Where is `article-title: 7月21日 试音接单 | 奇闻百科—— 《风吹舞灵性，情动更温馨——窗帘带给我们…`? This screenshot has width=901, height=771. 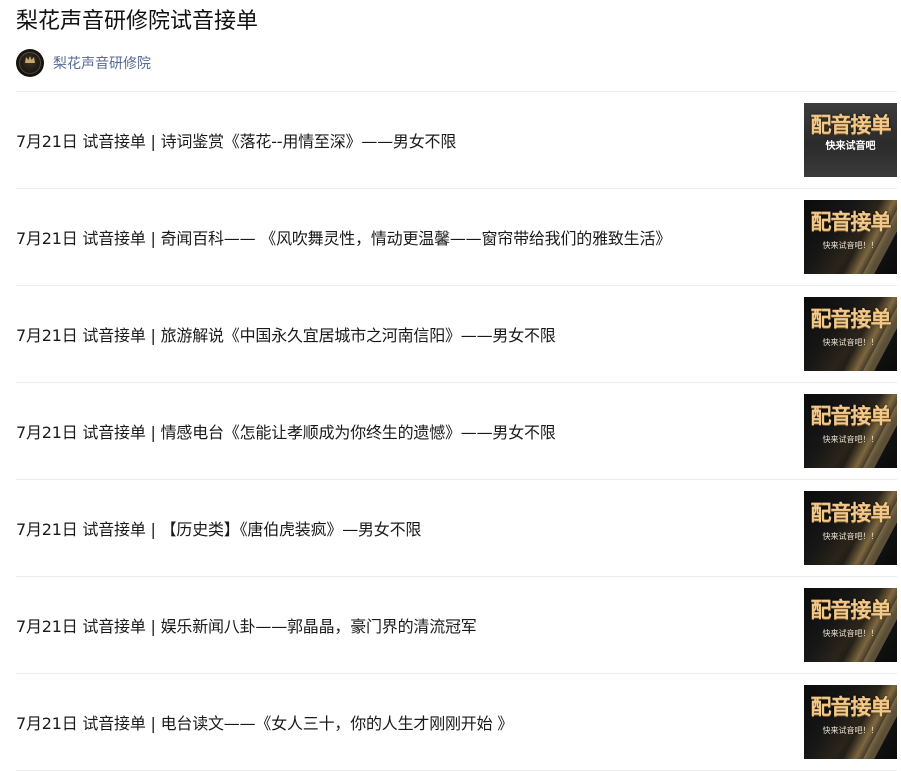 article-title: 7月21日 试音接单 | 奇闻百科—— 《风吹舞灵性，情动更温馨——窗帘带给我们… is located at coordinates (410, 237).